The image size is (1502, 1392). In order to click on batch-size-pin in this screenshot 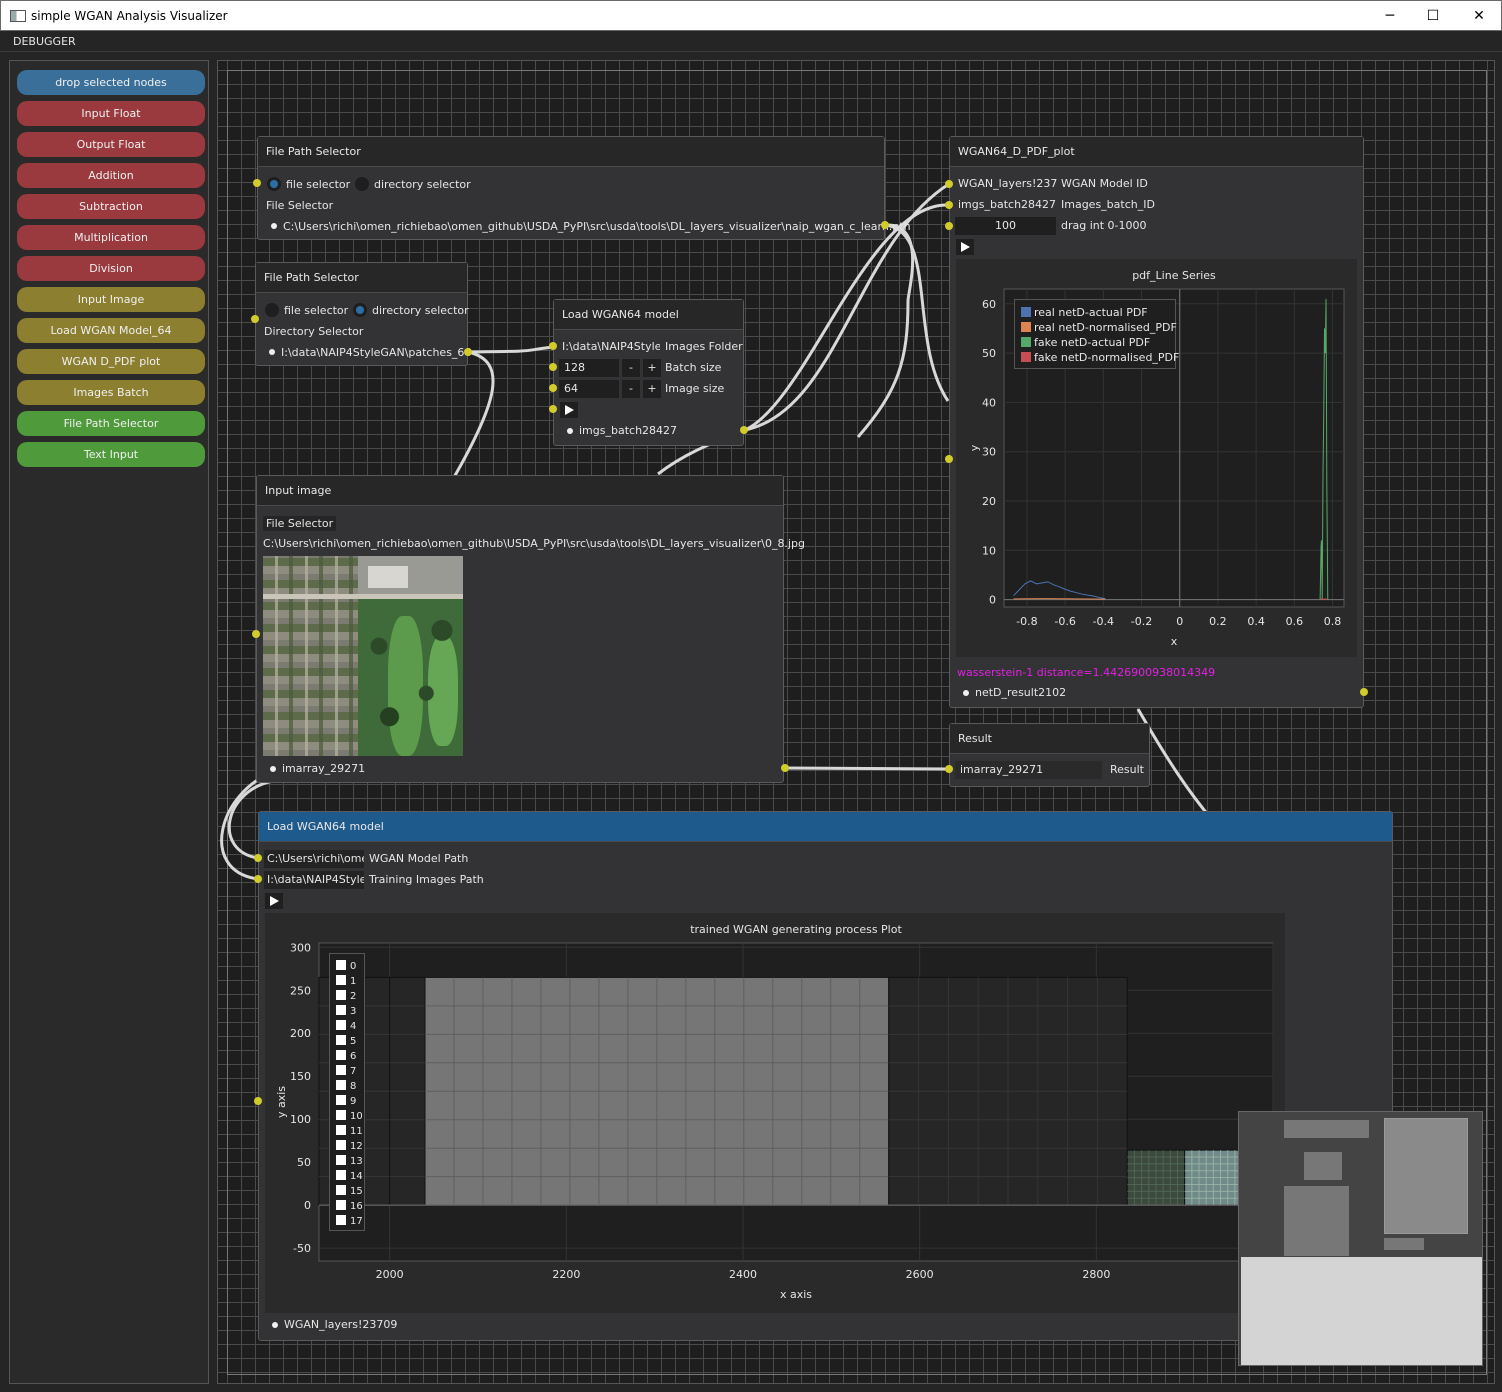, I will do `click(553, 367)`.